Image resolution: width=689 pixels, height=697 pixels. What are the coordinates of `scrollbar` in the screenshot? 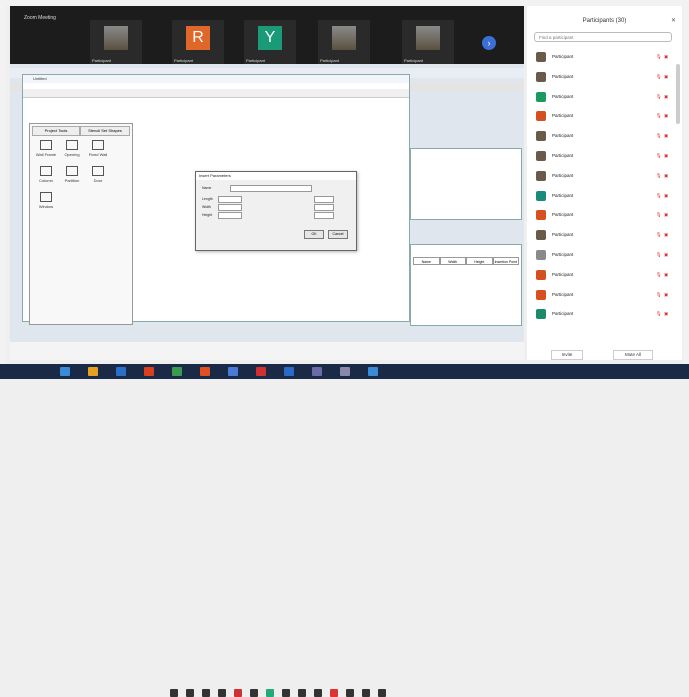 It's located at (678, 94).